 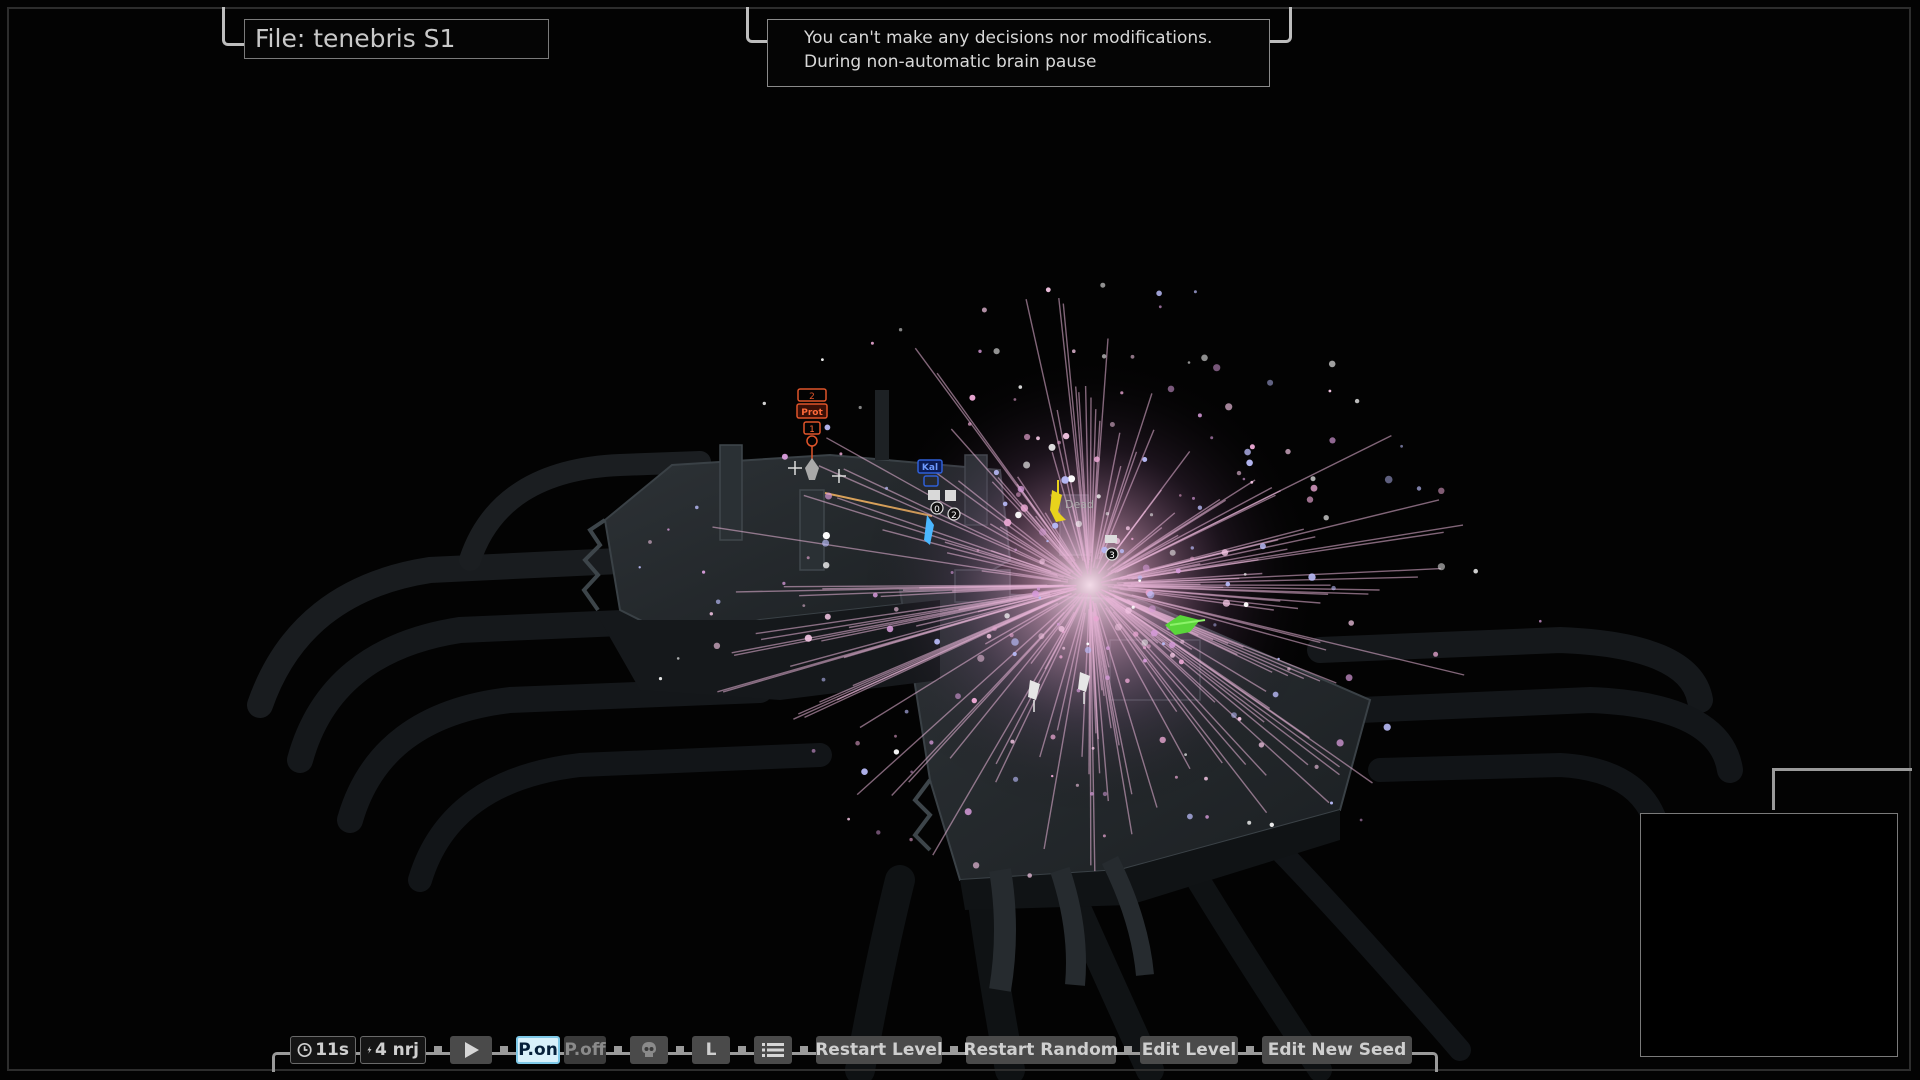 What do you see at coordinates (1769, 935) in the screenshot?
I see `minimap` at bounding box center [1769, 935].